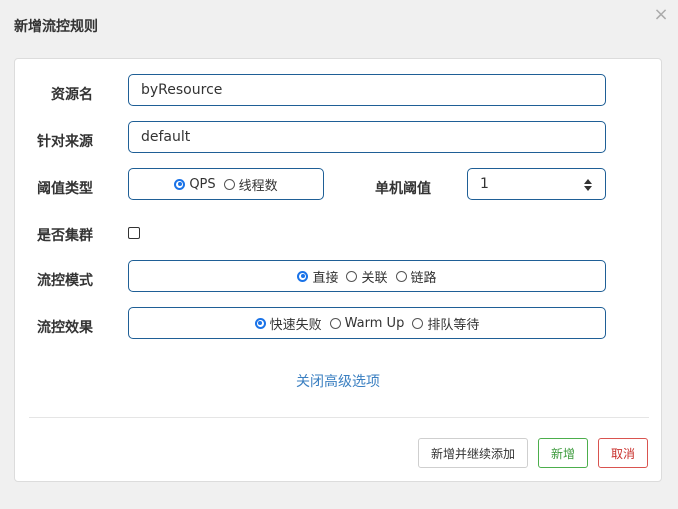  What do you see at coordinates (473, 453) in the screenshot?
I see `add-and-continue-button: 新增并继续添加` at bounding box center [473, 453].